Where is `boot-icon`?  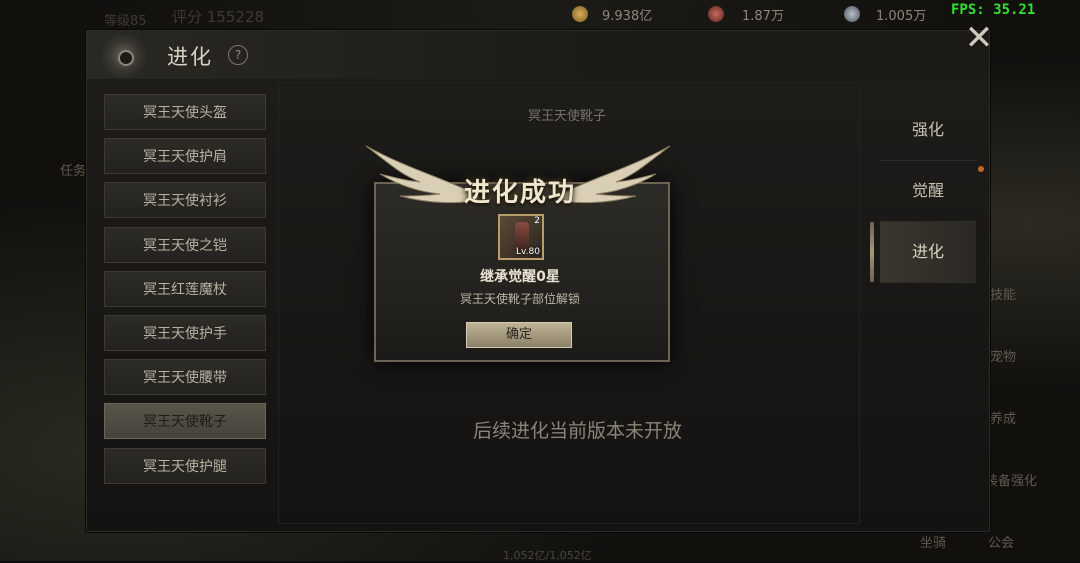 boot-icon is located at coordinates (522, 236).